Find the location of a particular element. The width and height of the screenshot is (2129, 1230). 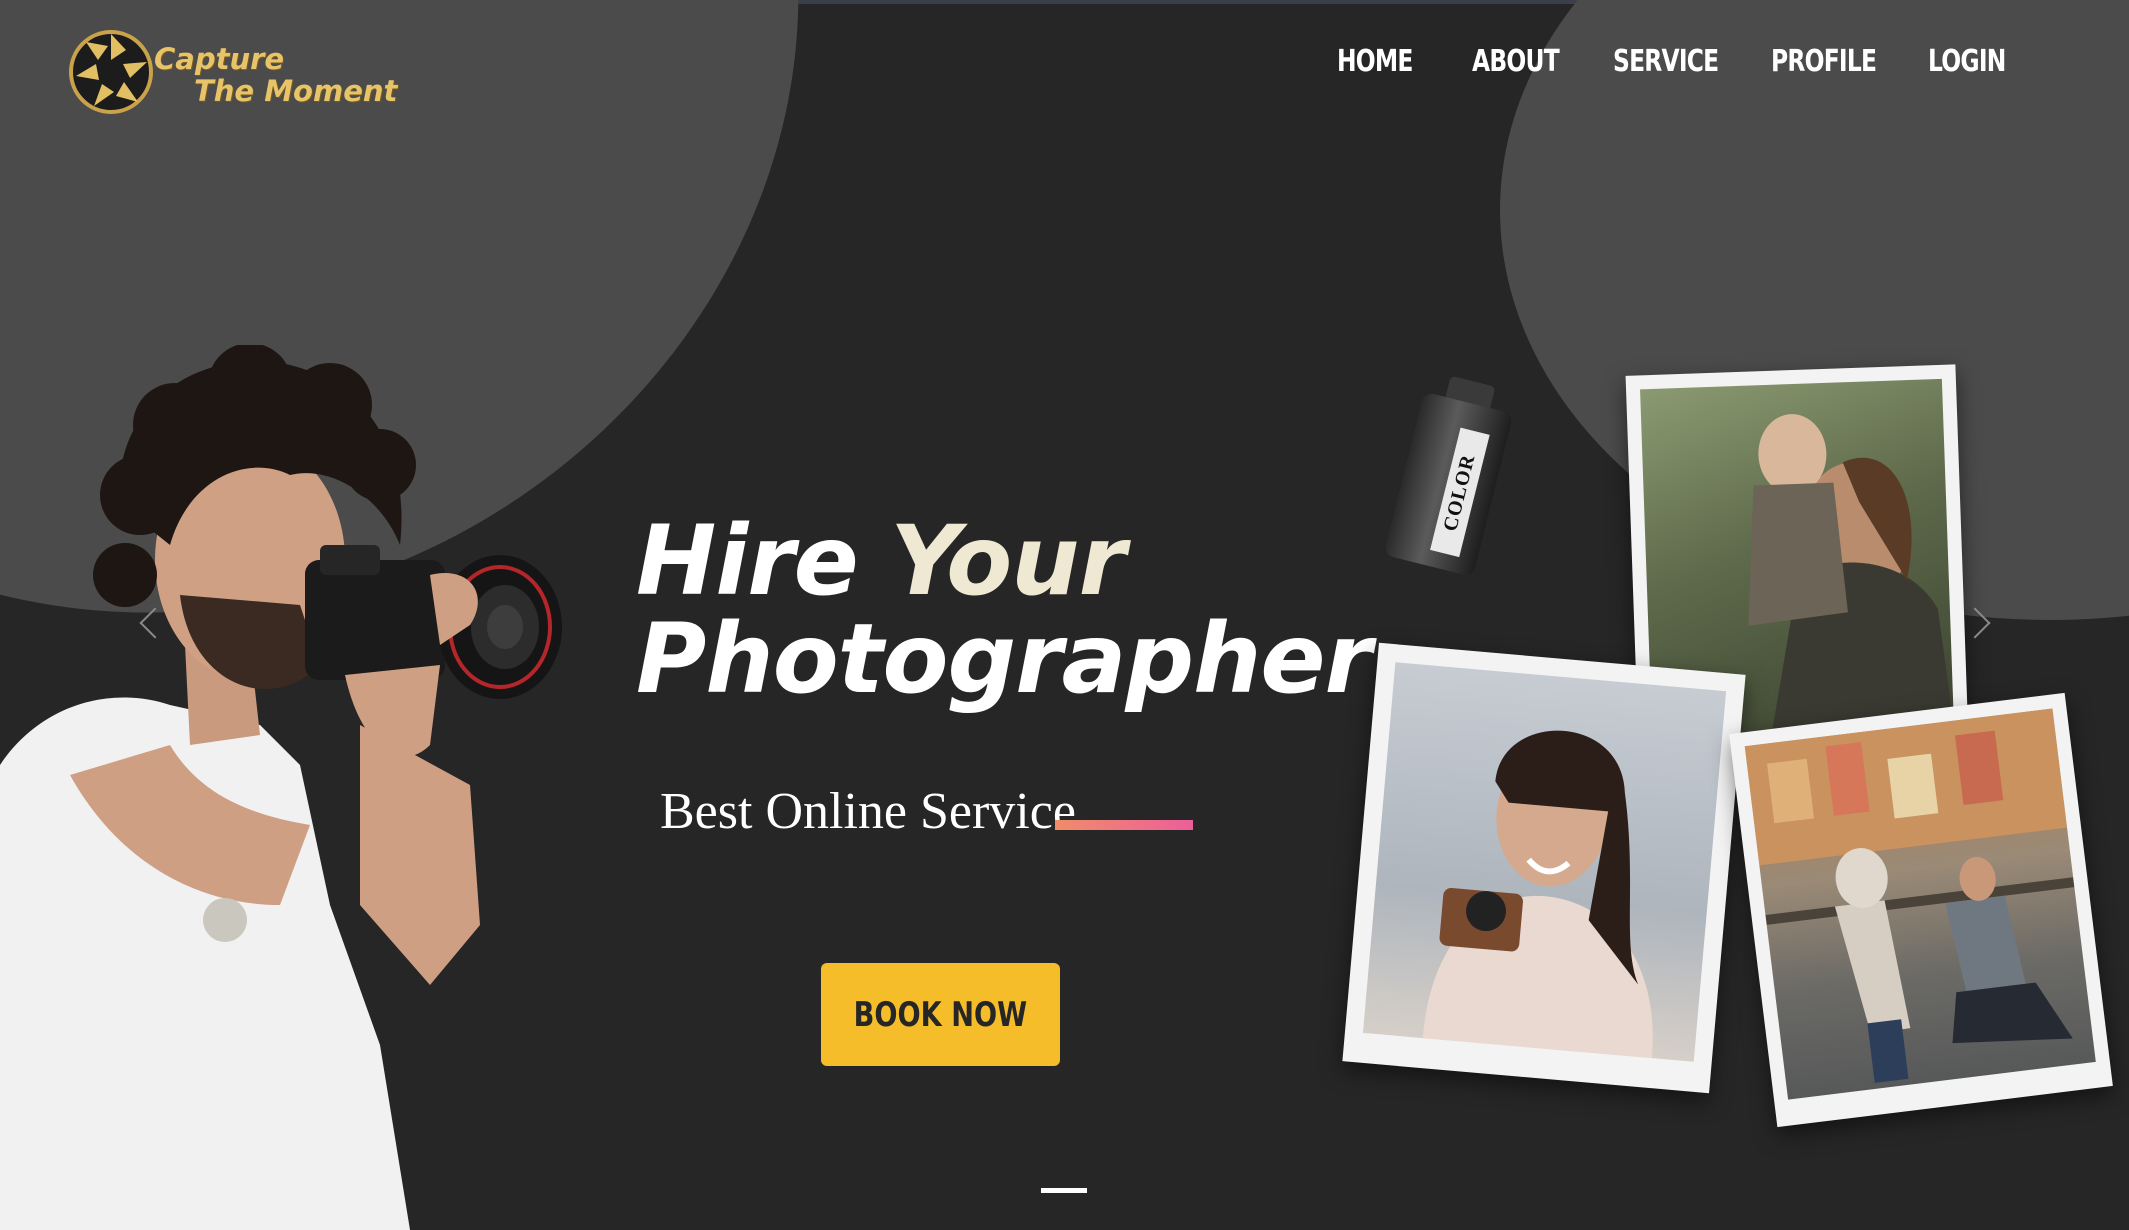

book-now-label: BOOK NOW is located at coordinates (940, 1014).